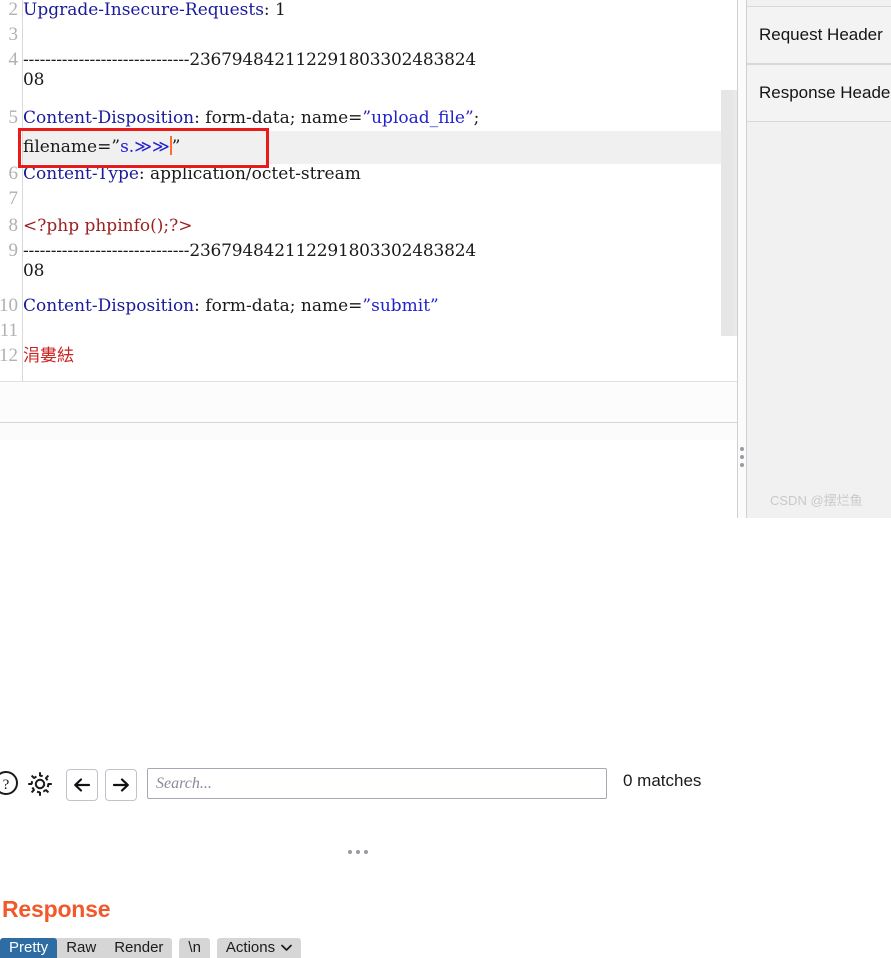 This screenshot has width=891, height=958. What do you see at coordinates (56, 909) in the screenshot?
I see `response-title: Response` at bounding box center [56, 909].